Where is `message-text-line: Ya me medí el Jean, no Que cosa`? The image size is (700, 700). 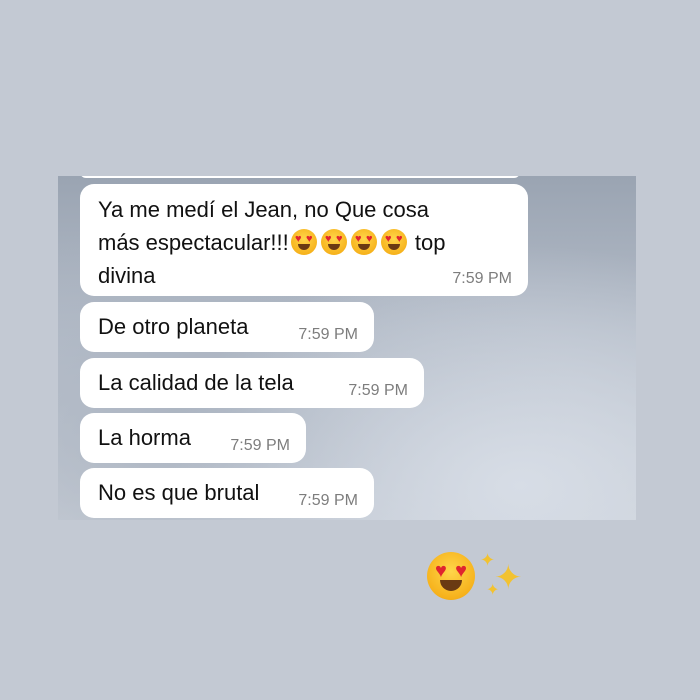
message-text-line: Ya me medí el Jean, no Que cosa is located at coordinates (263, 209).